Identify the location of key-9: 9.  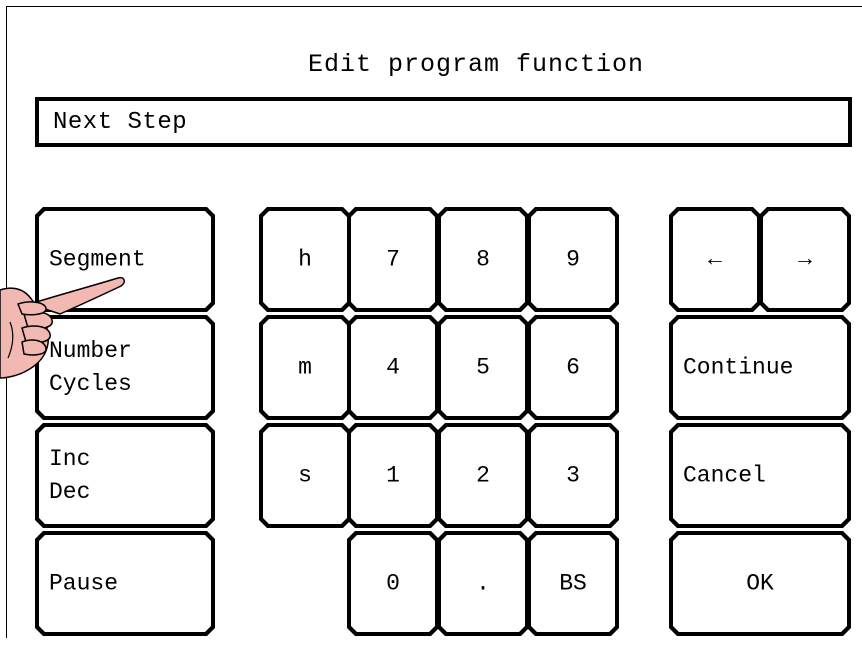
(573, 259).